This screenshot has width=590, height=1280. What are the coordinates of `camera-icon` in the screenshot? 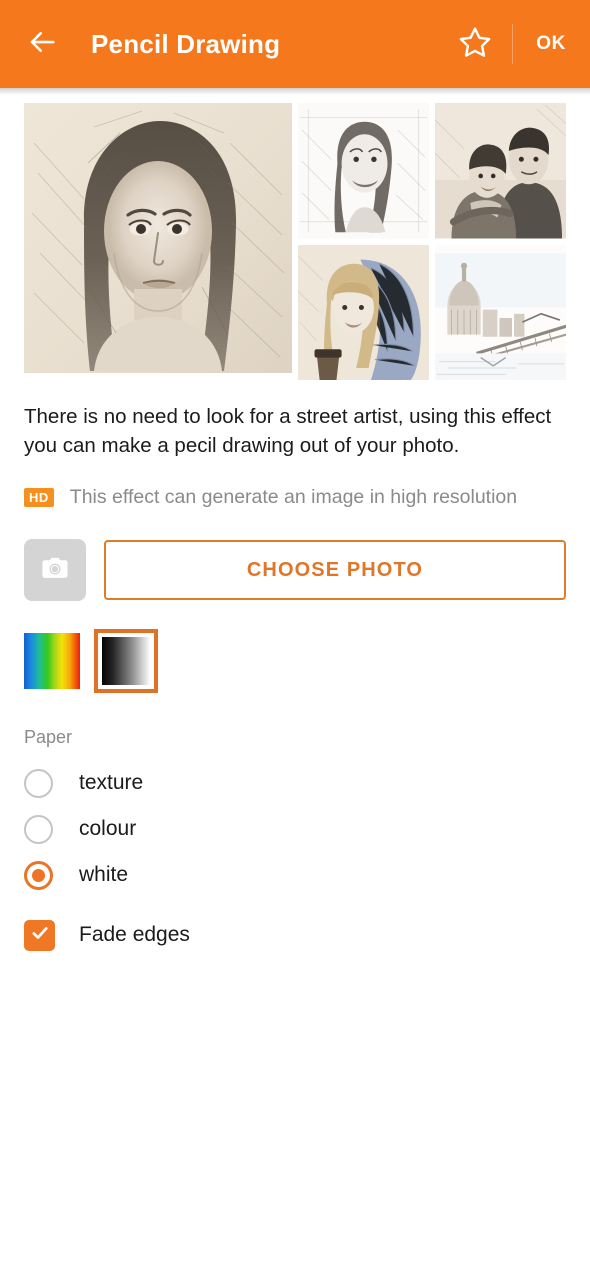 It's located at (55, 570).